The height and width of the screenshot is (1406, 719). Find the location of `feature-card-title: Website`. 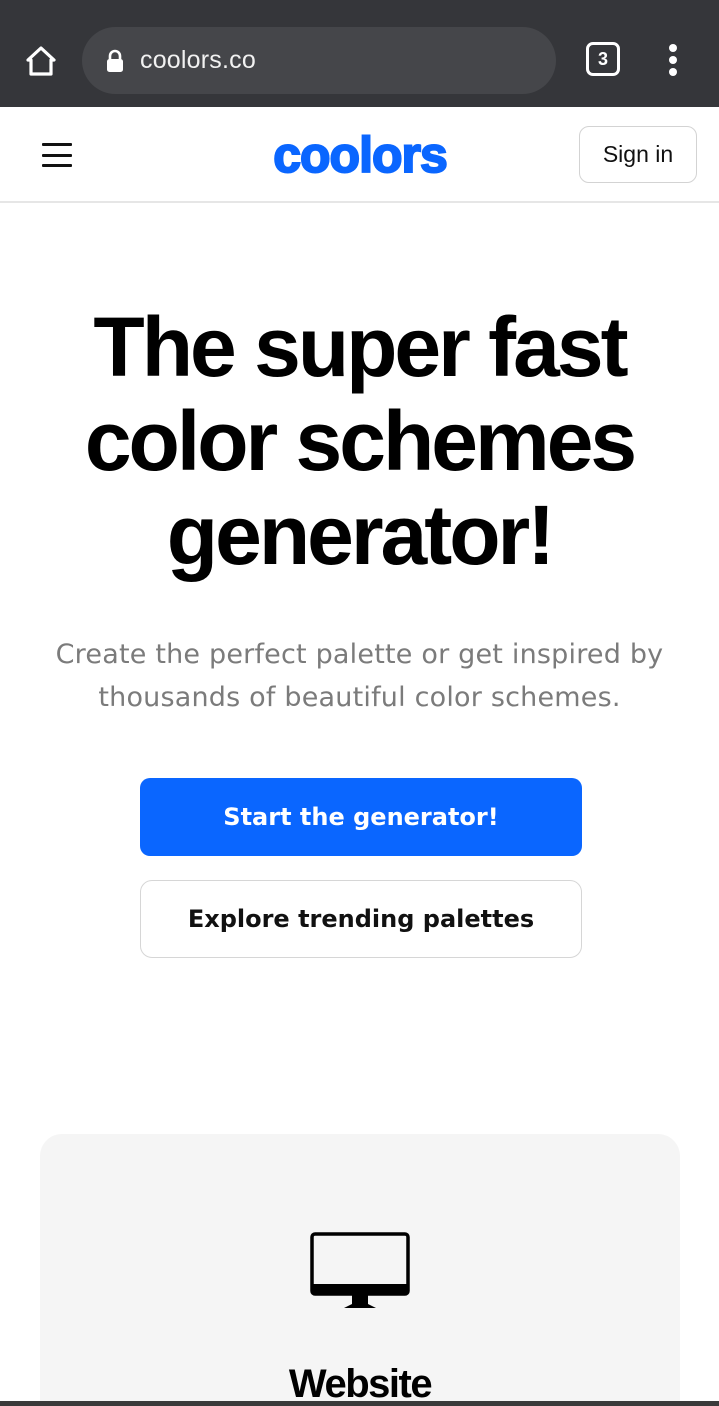

feature-card-title: Website is located at coordinates (360, 1384).